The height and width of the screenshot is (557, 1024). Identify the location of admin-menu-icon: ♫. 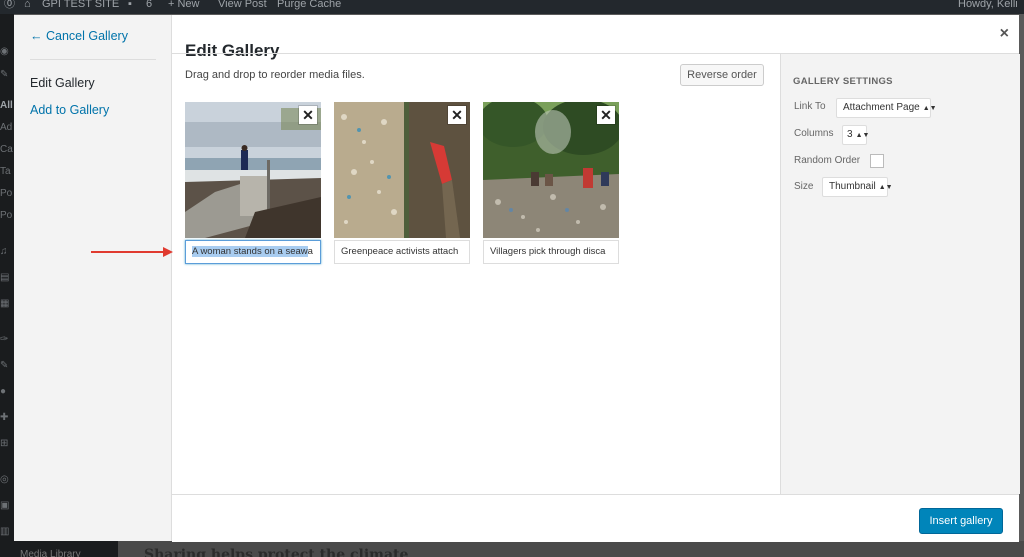
(4, 251).